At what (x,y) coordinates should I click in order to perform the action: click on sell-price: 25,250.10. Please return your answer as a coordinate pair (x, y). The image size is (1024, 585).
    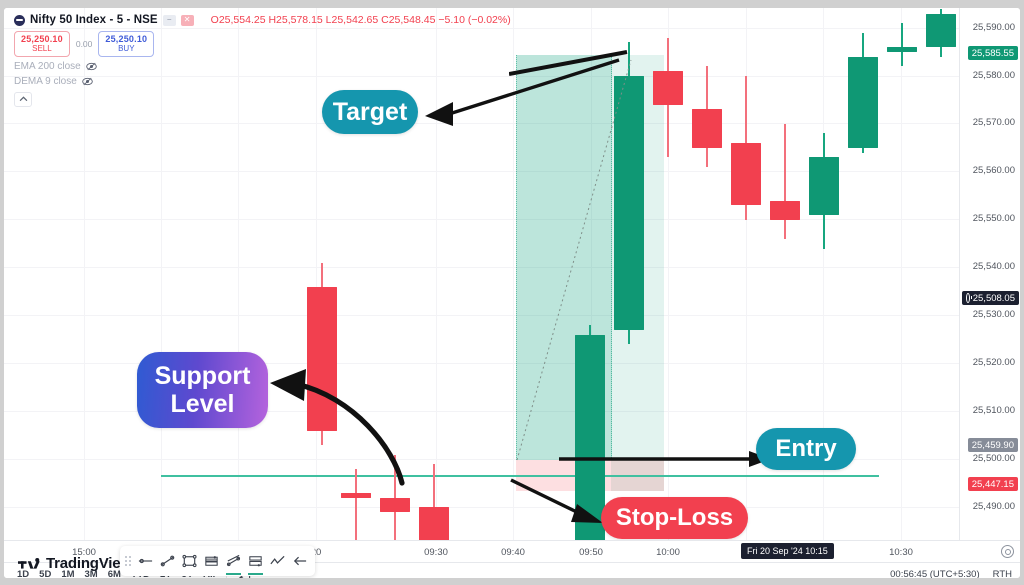
    Looking at the image, I should click on (42, 39).